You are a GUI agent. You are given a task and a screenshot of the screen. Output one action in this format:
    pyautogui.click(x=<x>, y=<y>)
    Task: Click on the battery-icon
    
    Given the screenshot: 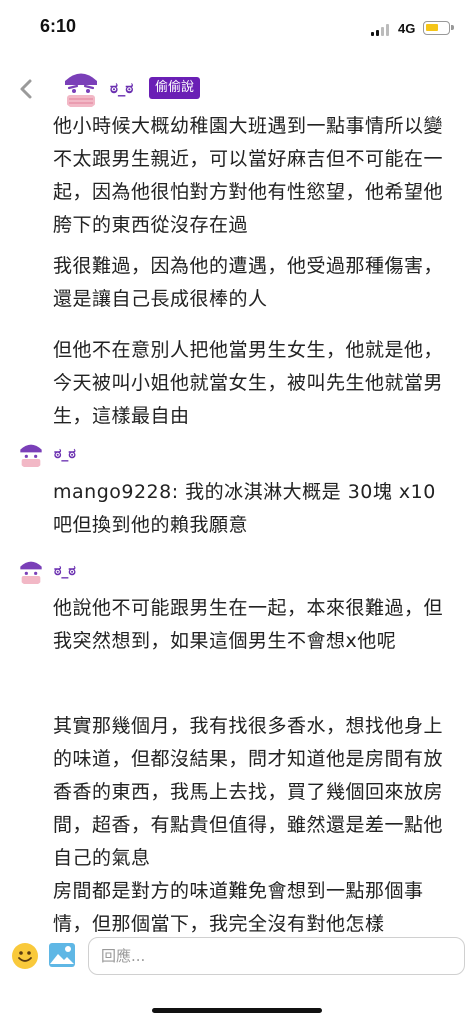 What is the action you would take?
    pyautogui.click(x=438, y=28)
    